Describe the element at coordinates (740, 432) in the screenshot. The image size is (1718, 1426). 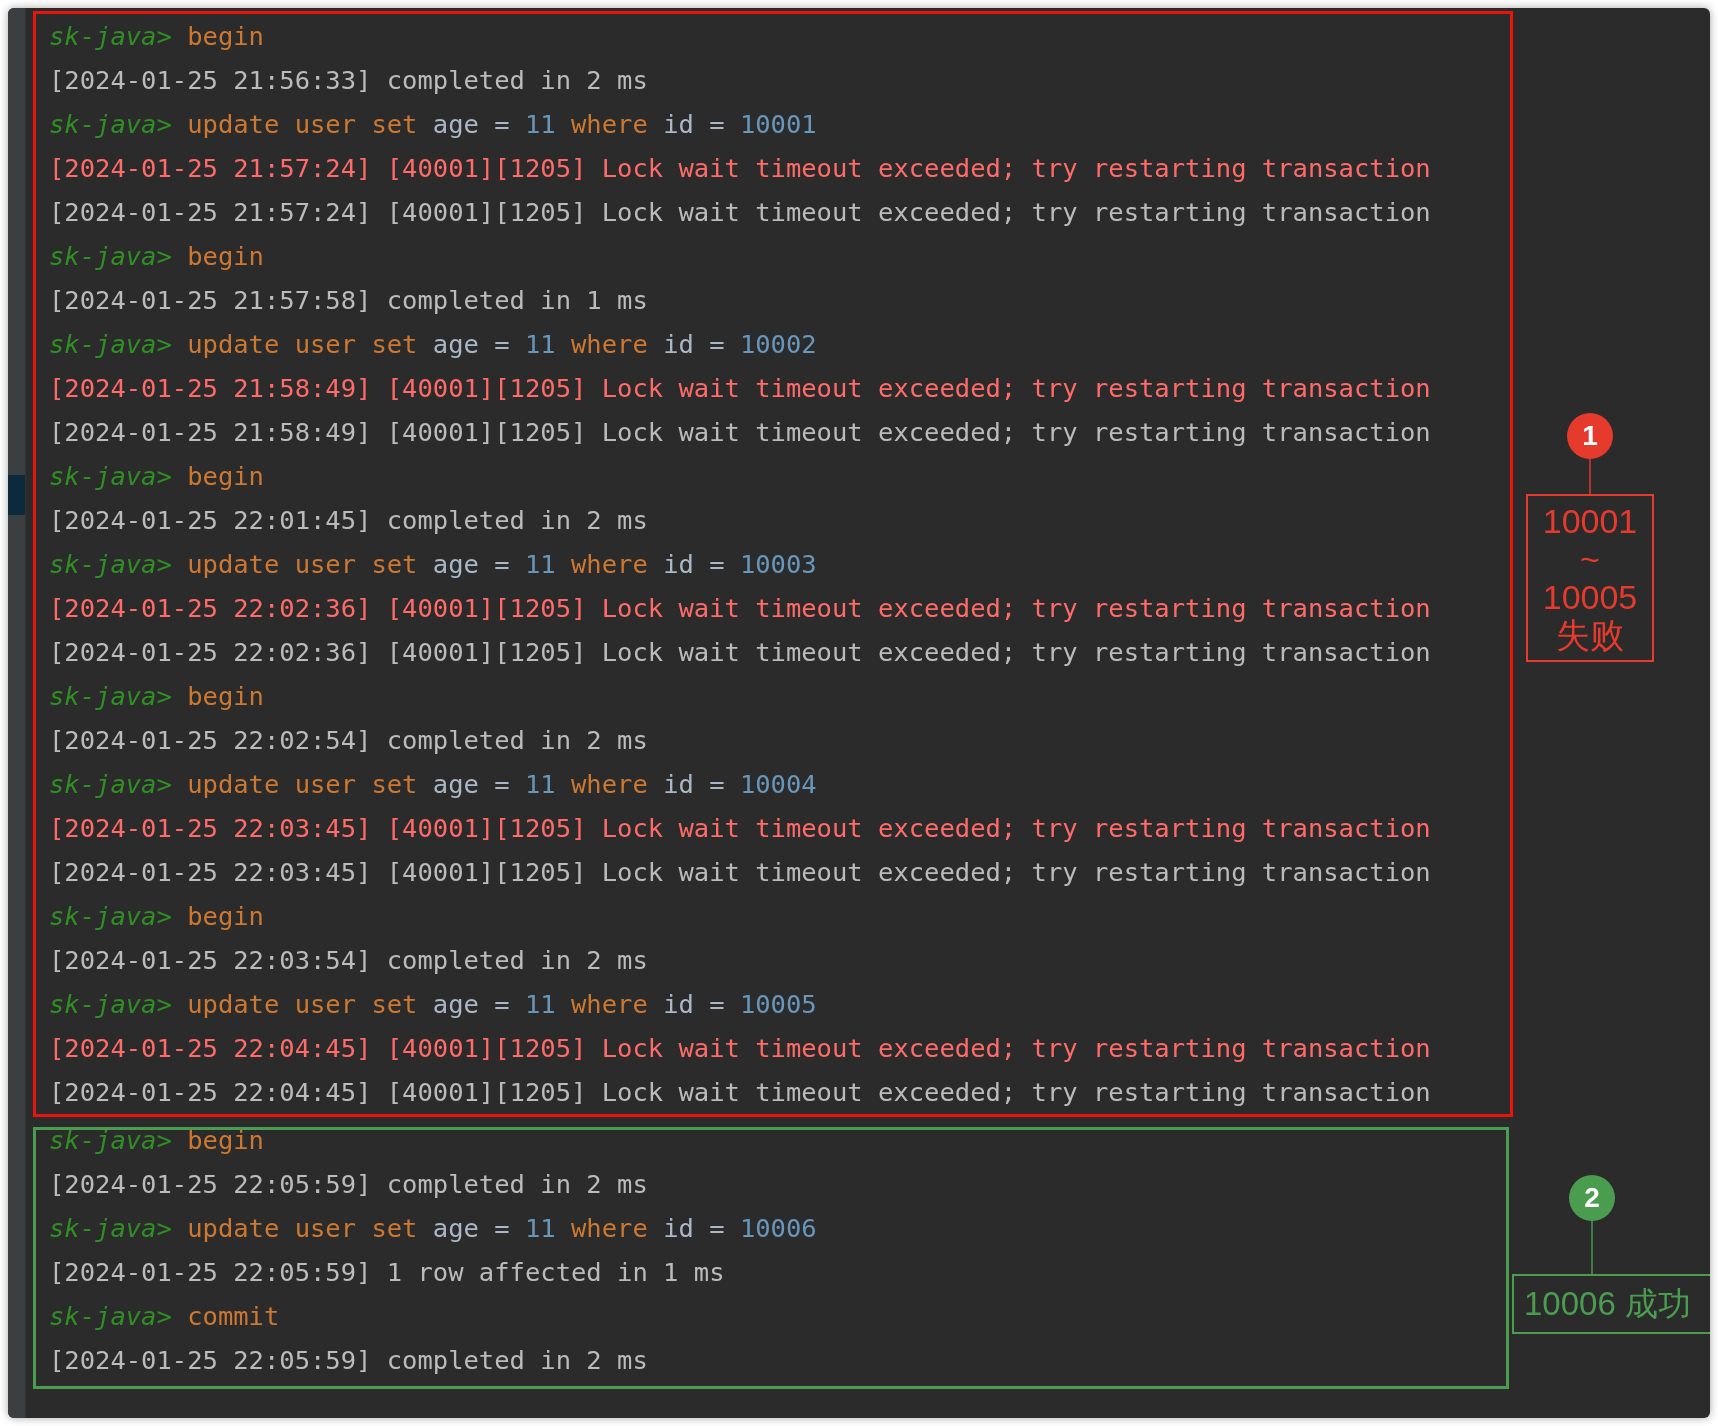
I see `output-line: [2024-01-25 21:58:49] [40001][1205] Lock wait timeout exceeded; try restarting transaction` at that location.